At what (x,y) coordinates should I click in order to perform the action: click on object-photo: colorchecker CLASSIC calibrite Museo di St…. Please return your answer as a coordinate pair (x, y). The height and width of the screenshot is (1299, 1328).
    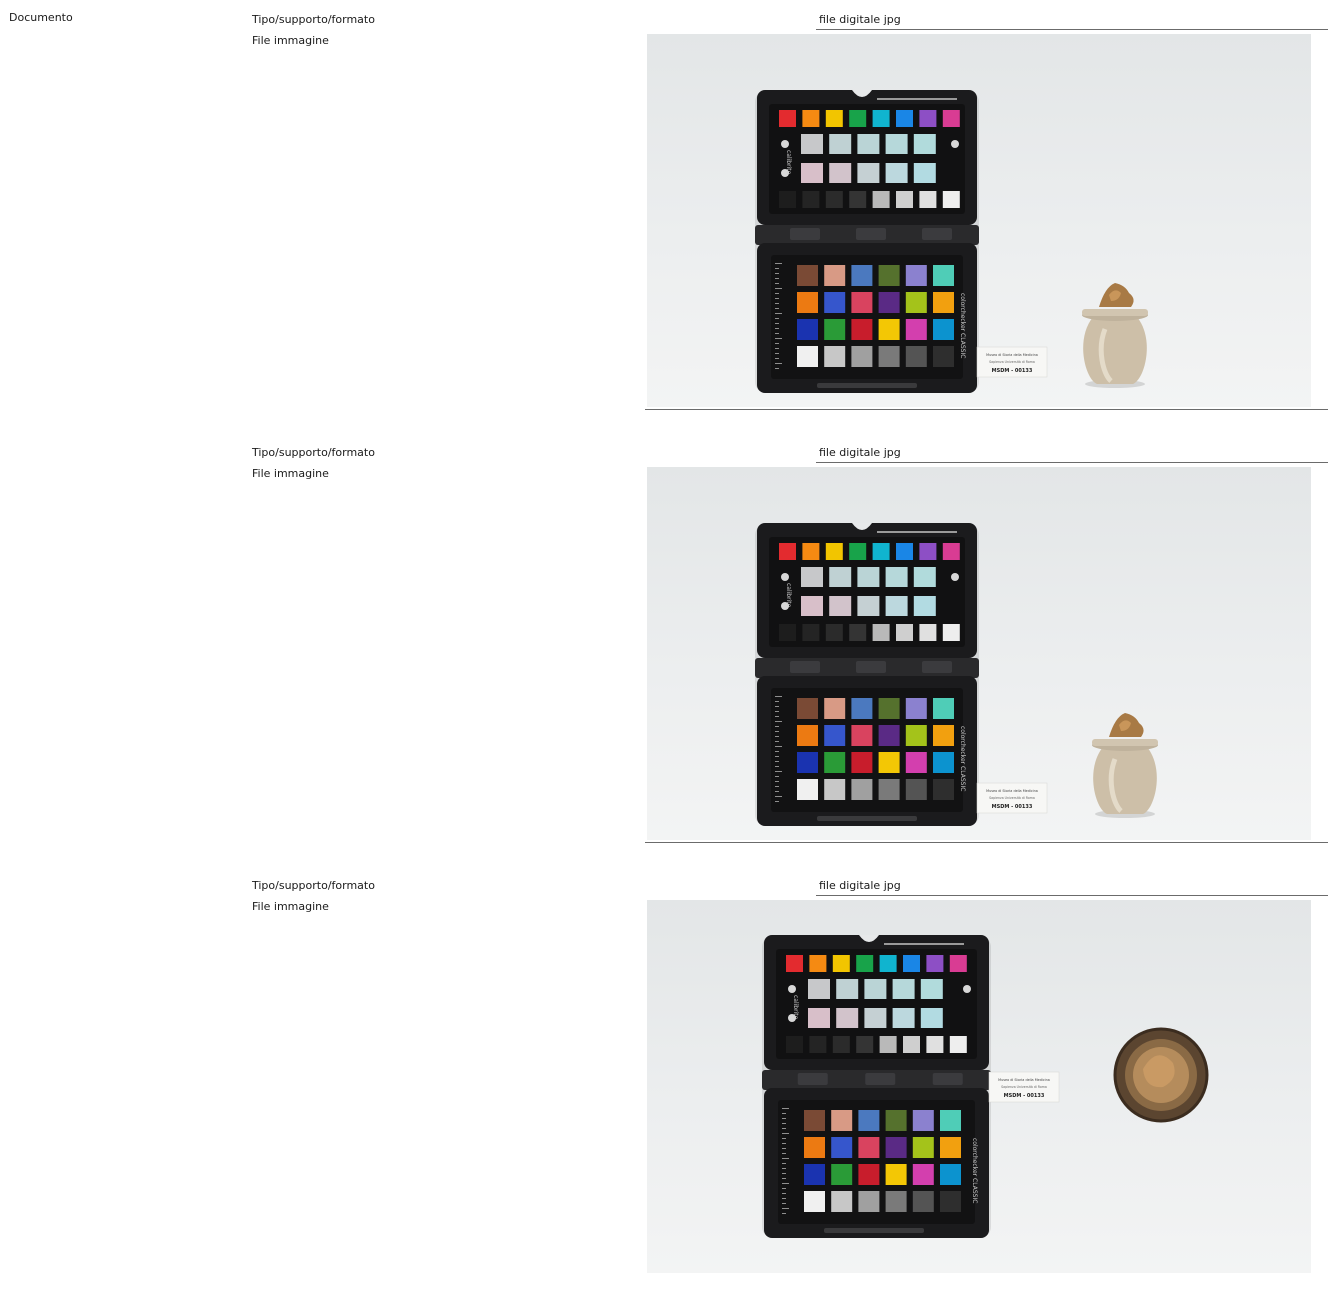
    Looking at the image, I should click on (979, 220).